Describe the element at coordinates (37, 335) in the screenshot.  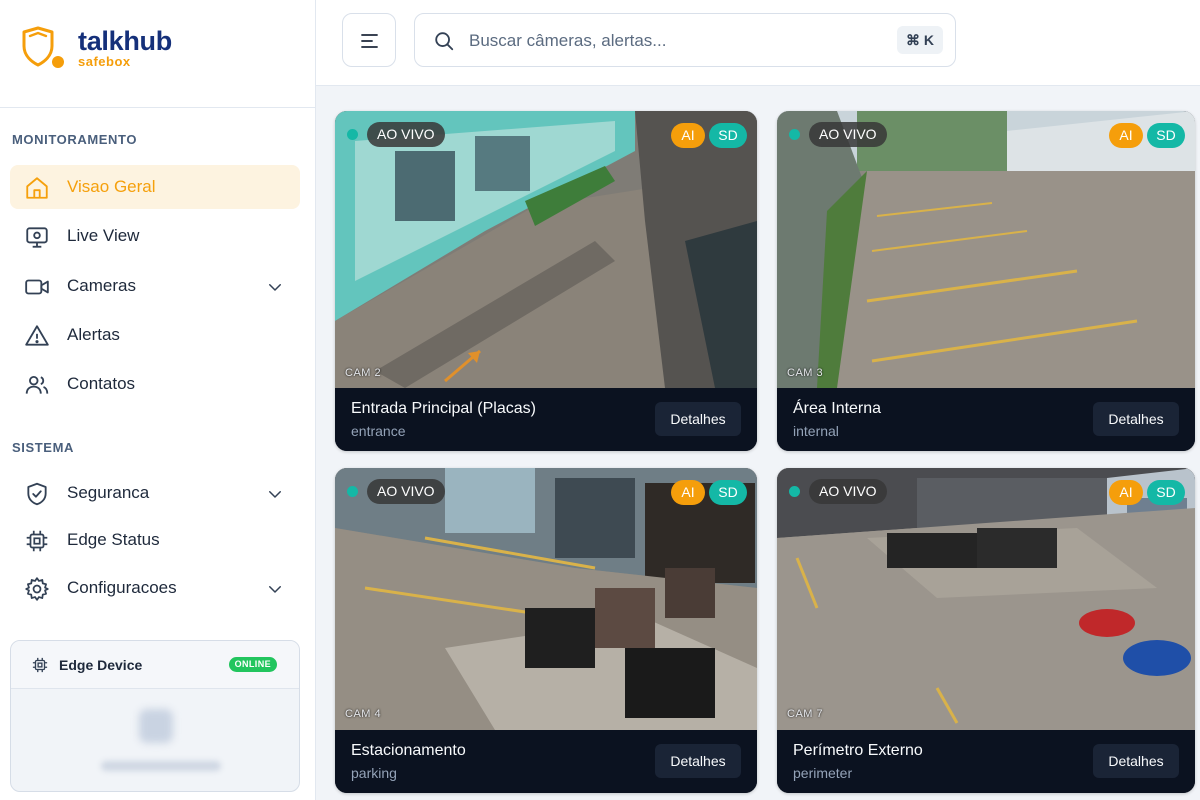
I see `alert-triangle-icon` at that location.